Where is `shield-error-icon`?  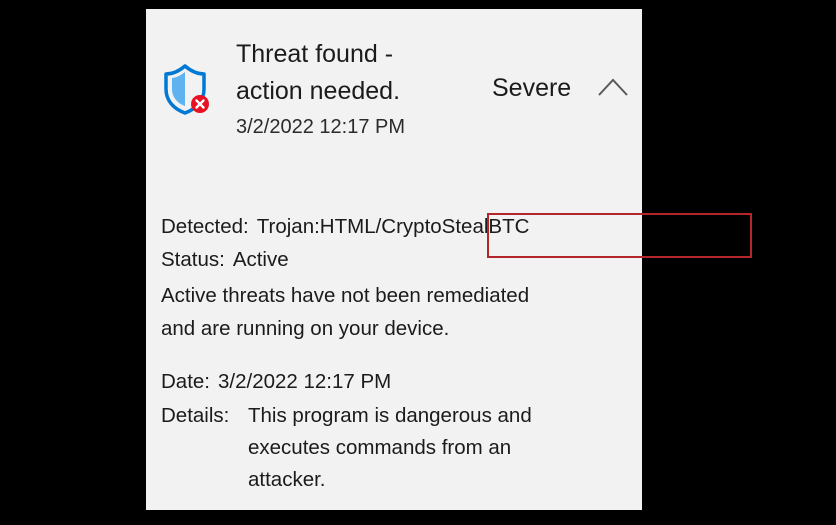
shield-error-icon is located at coordinates (186, 89).